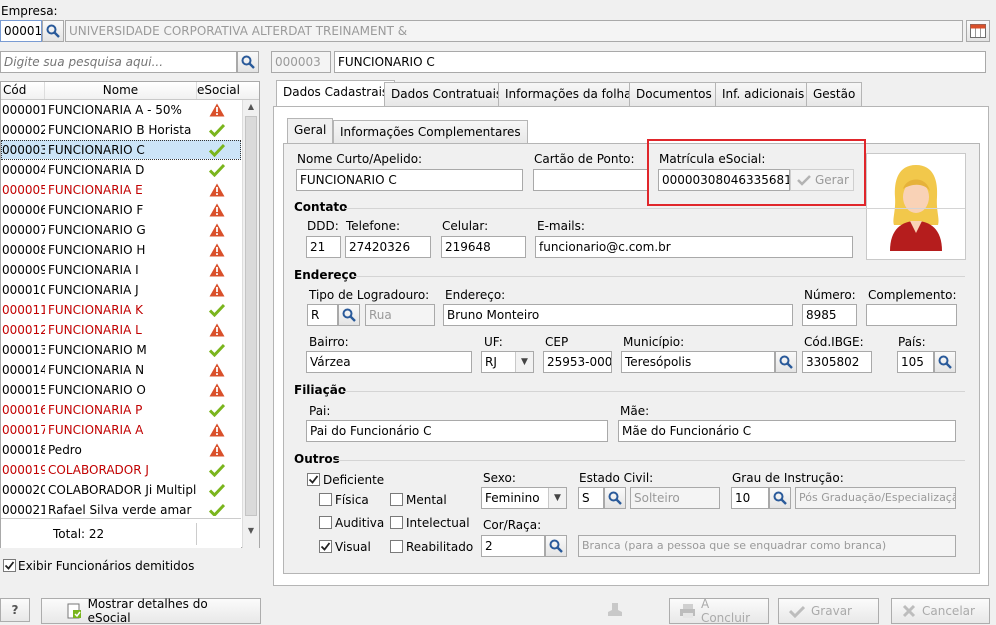  Describe the element at coordinates (79, 534) in the screenshot. I see `list-total: Total: 22` at that location.